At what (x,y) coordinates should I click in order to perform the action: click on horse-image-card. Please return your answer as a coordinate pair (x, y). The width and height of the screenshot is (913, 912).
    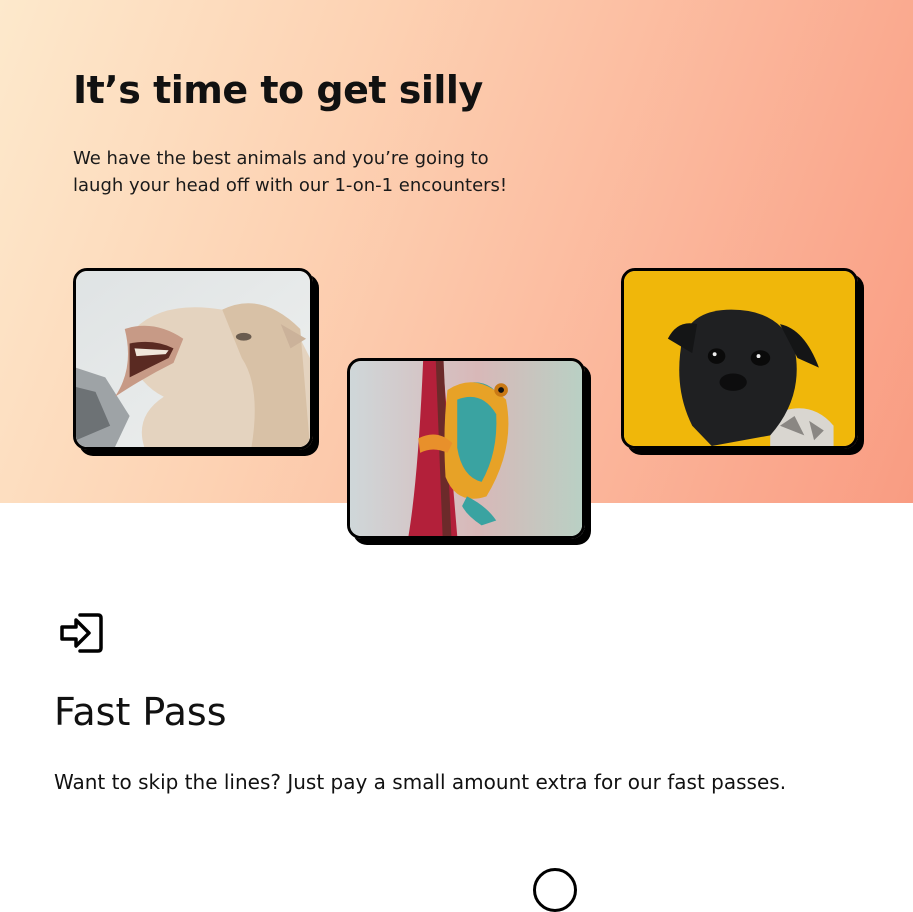
    Looking at the image, I should click on (193, 359).